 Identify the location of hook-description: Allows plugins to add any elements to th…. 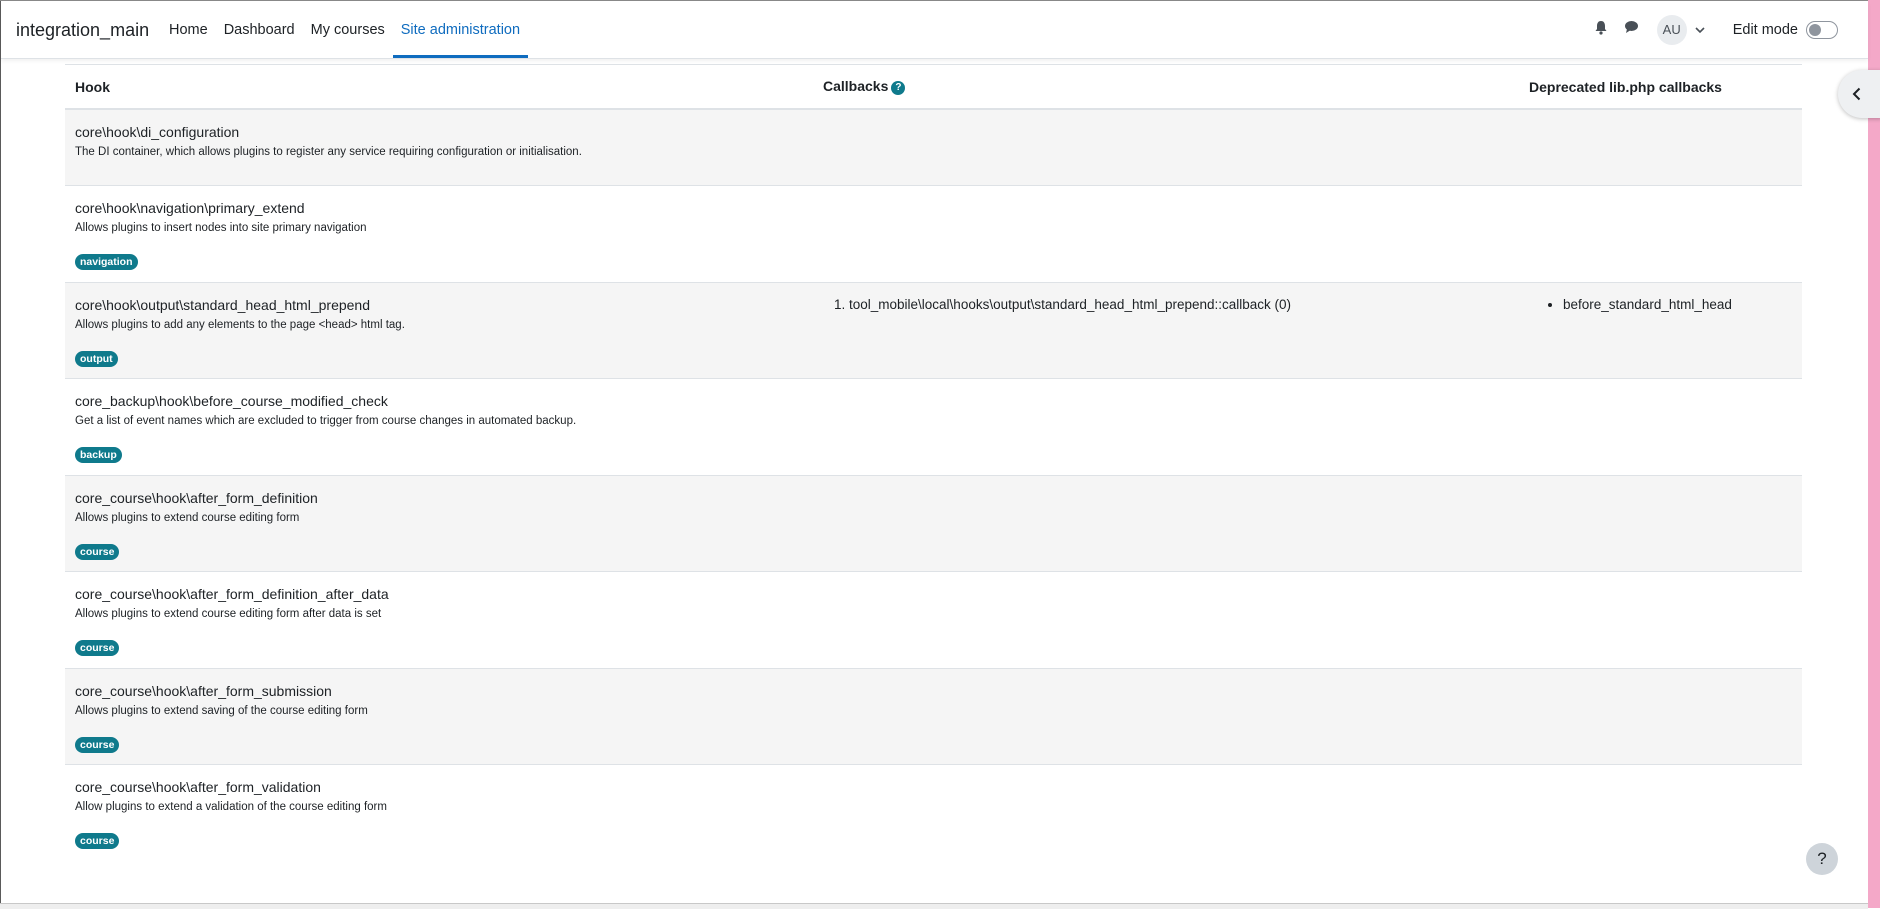
(240, 324).